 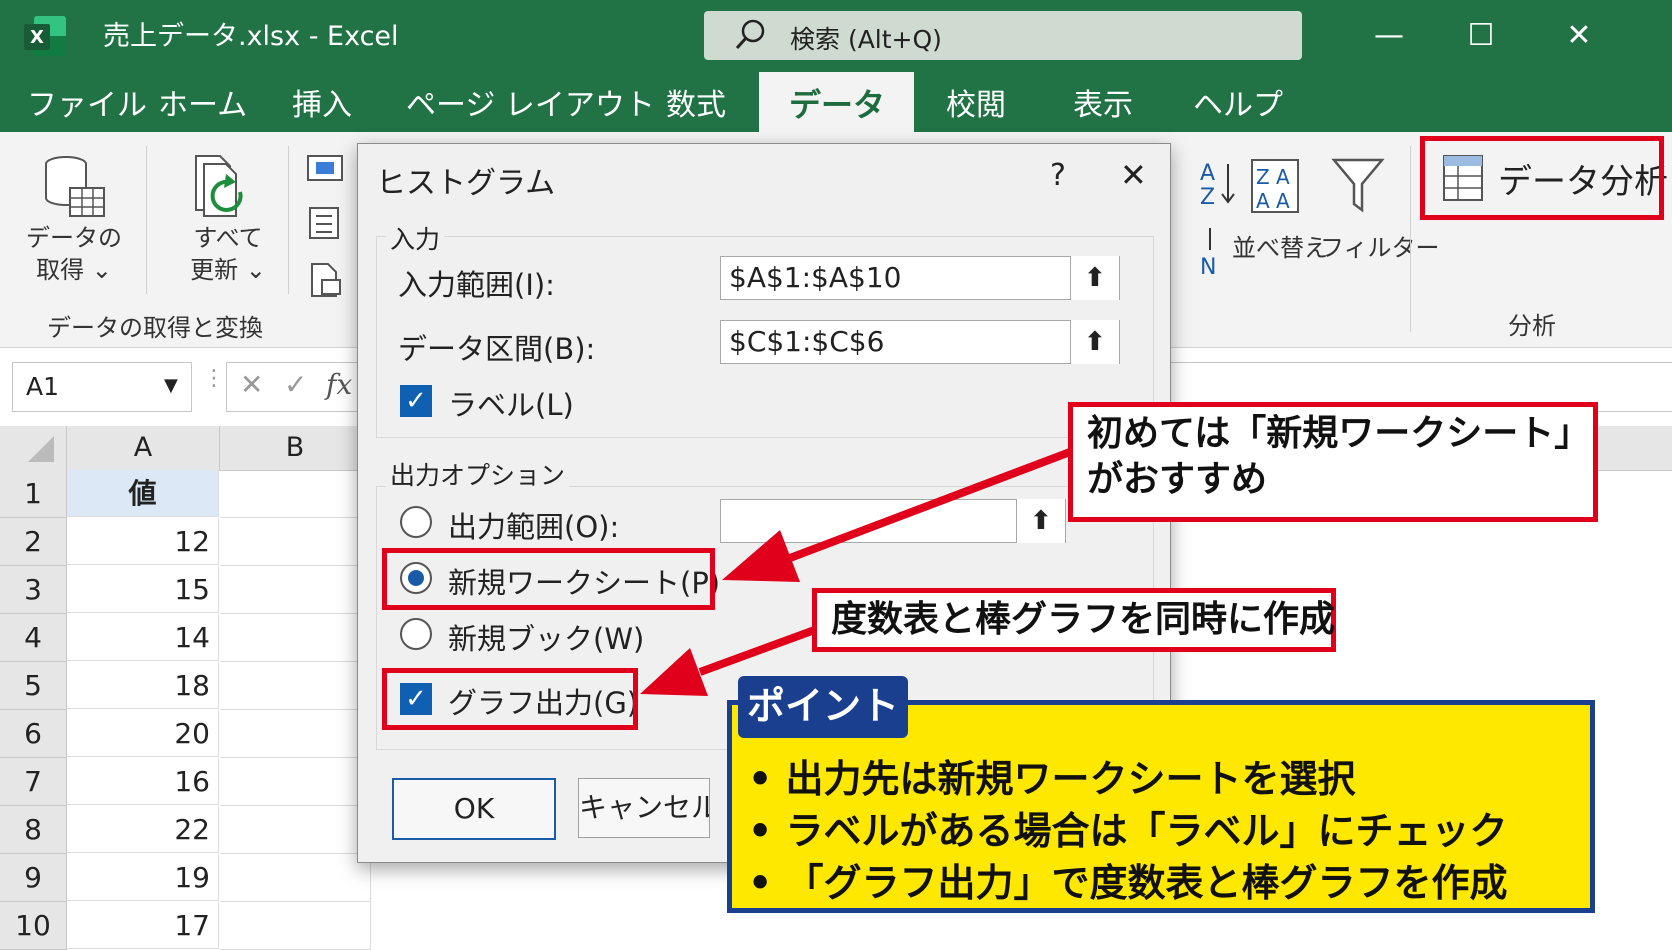 I want to click on point-bullet-3: • 「グラフ出力」で度数表と棒グラフを作成, so click(x=1128, y=883).